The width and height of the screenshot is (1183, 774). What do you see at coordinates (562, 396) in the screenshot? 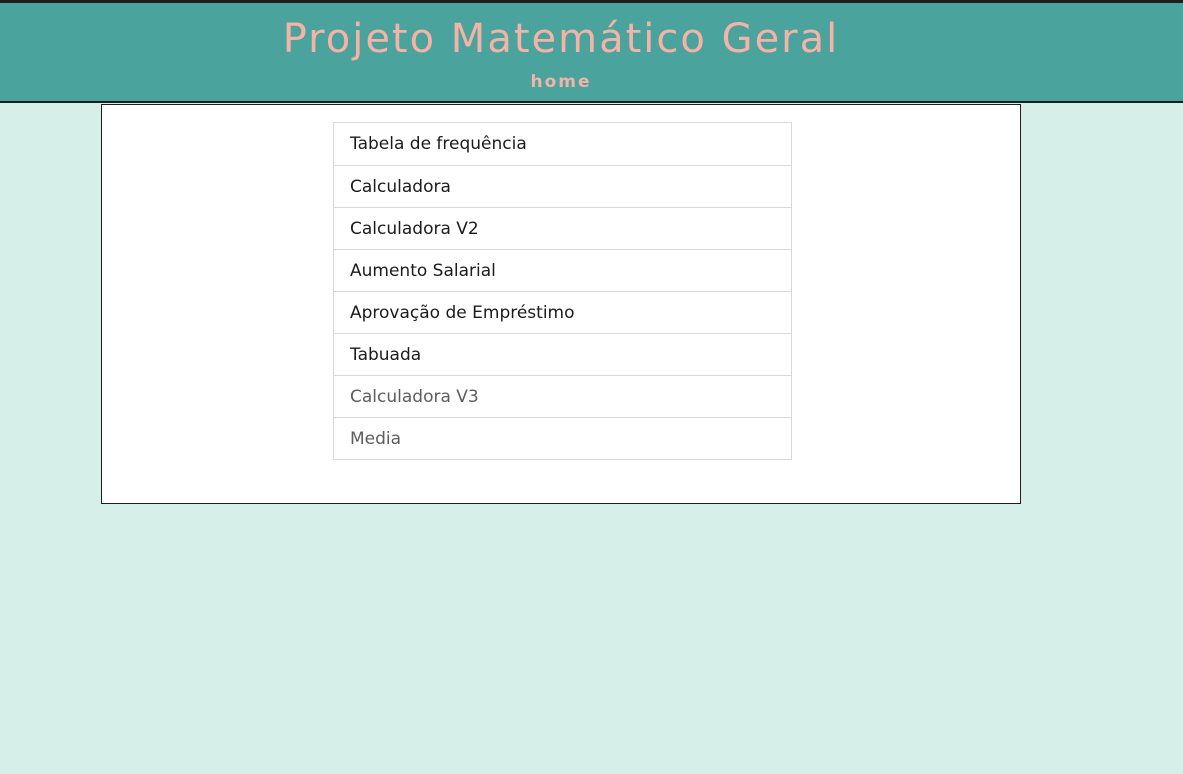
I see `menu-item-calculadora-v3: Calculadora V3` at bounding box center [562, 396].